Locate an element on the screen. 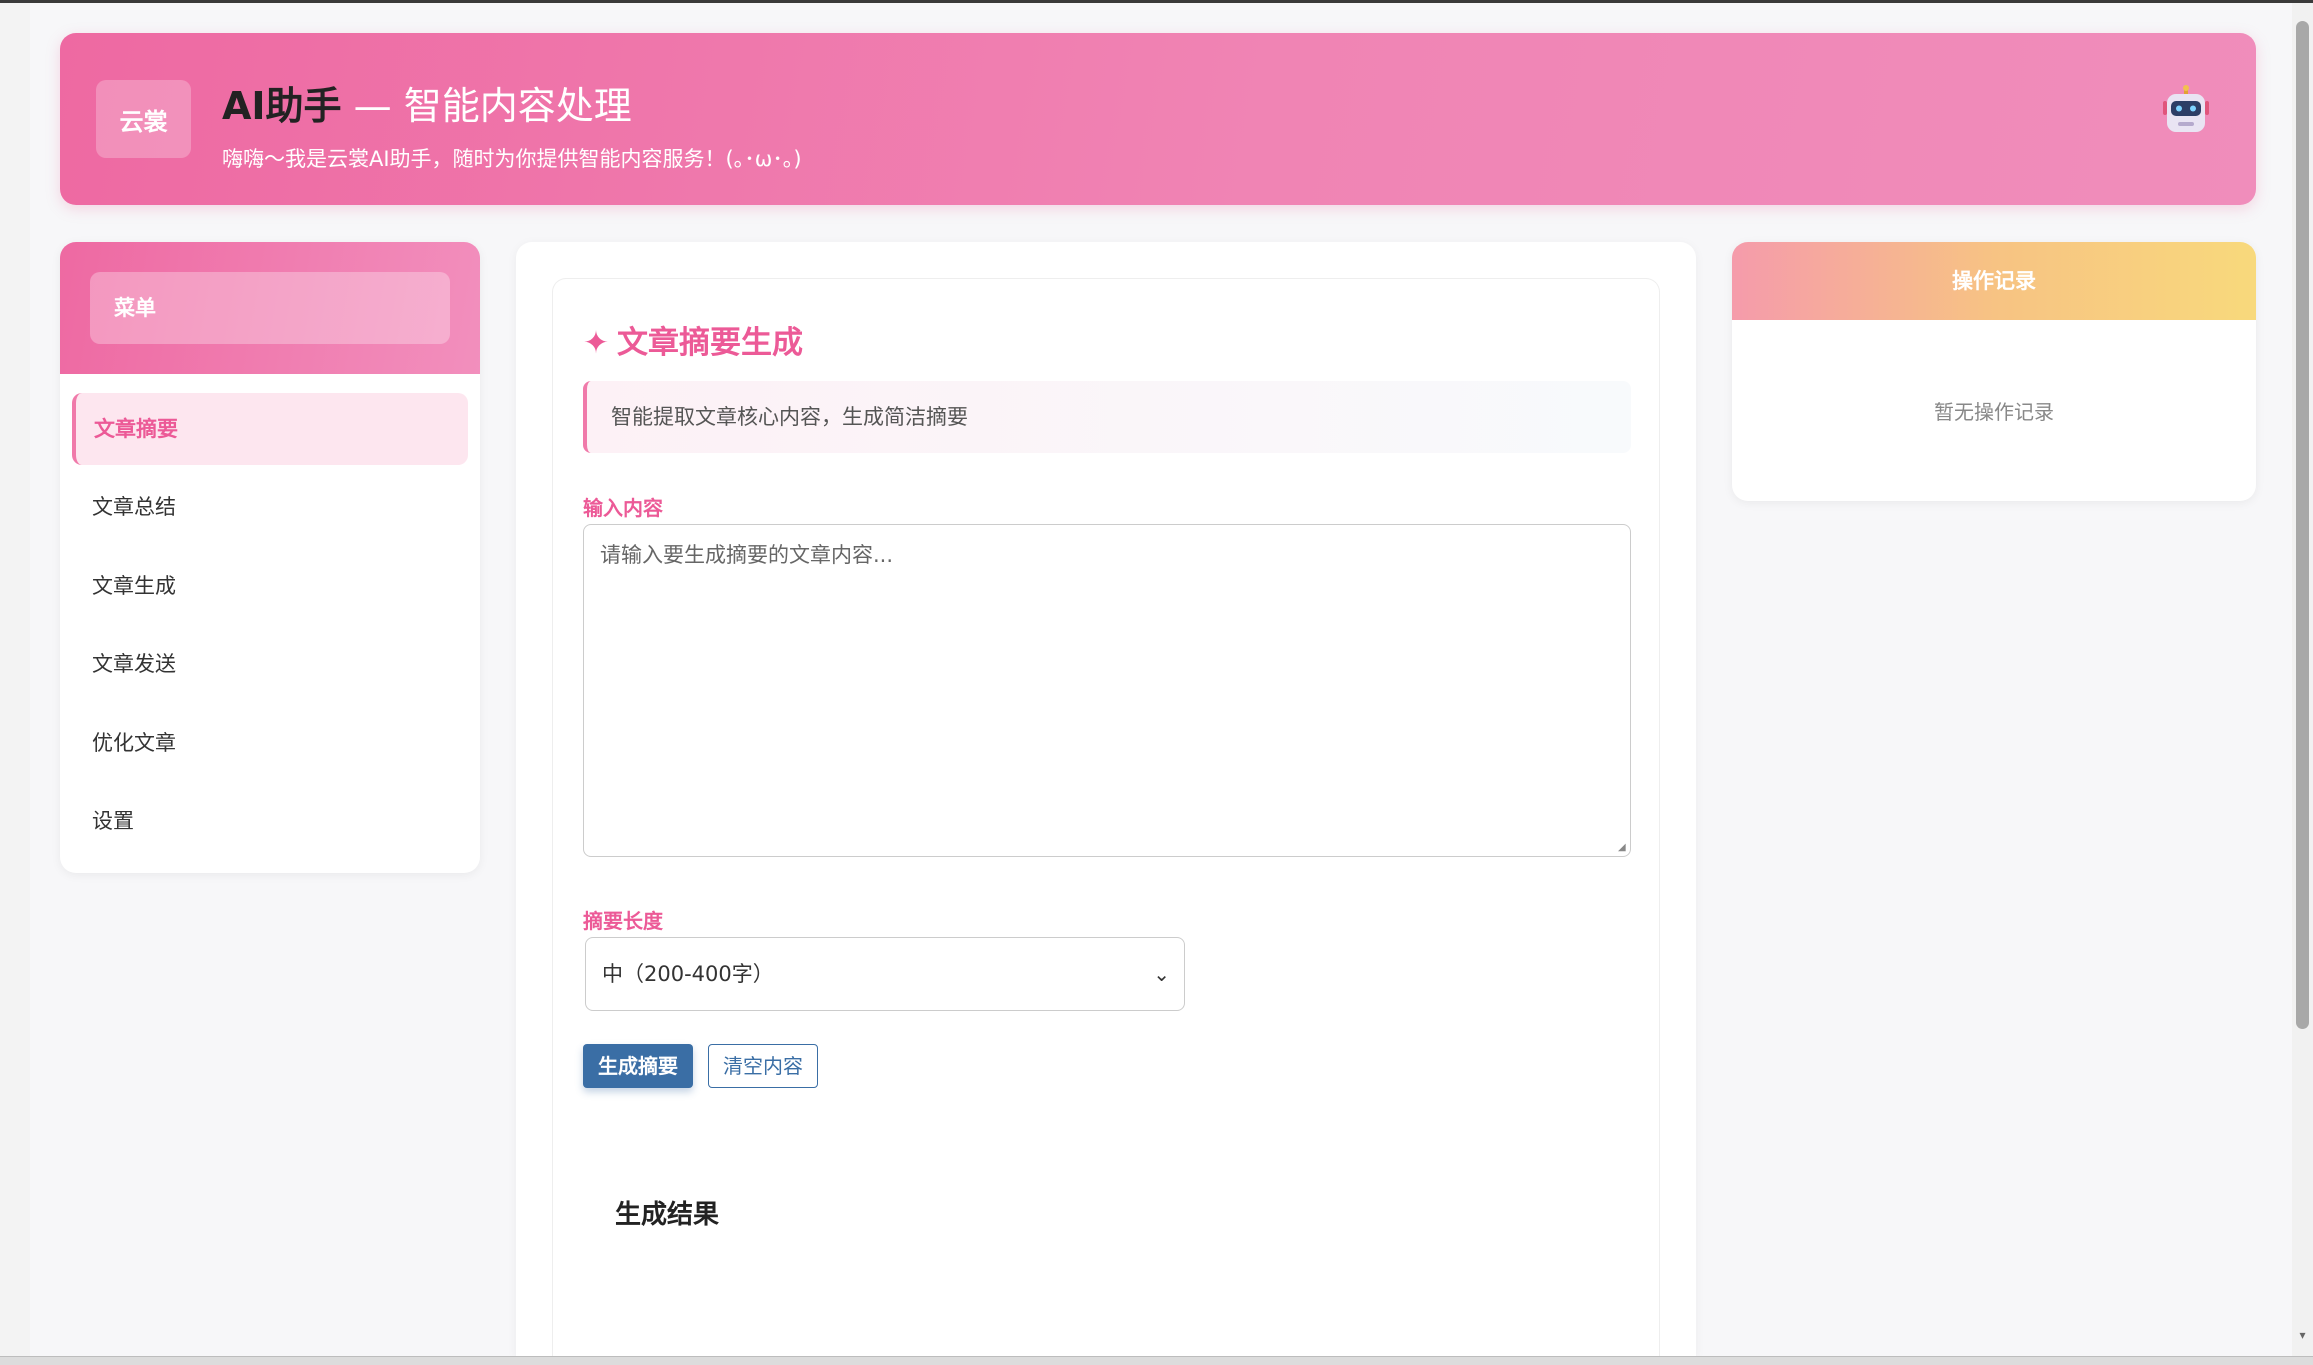 This screenshot has height=1365, width=2313. sidebar-item-article-summary: 文章摘要 is located at coordinates (270, 429).